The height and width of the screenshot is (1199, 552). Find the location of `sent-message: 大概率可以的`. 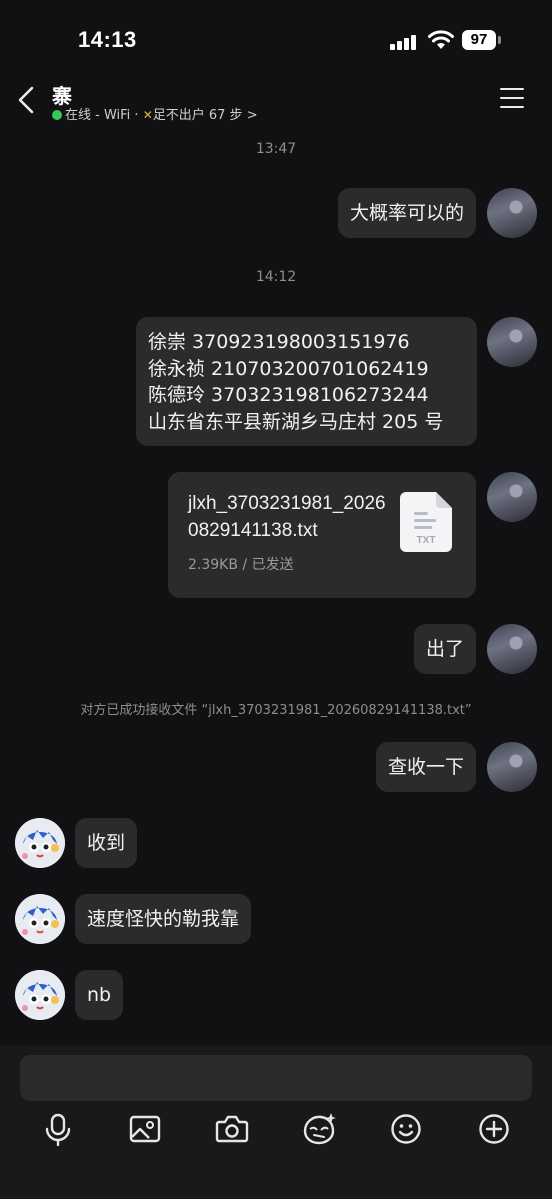

sent-message: 大概率可以的 is located at coordinates (406, 213).